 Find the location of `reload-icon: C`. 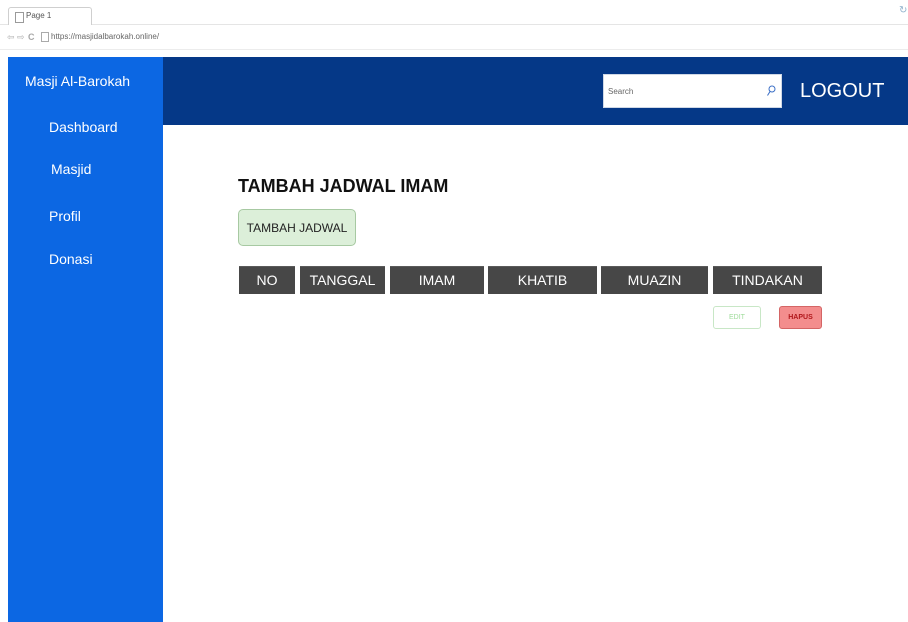

reload-icon: C is located at coordinates (31, 37).